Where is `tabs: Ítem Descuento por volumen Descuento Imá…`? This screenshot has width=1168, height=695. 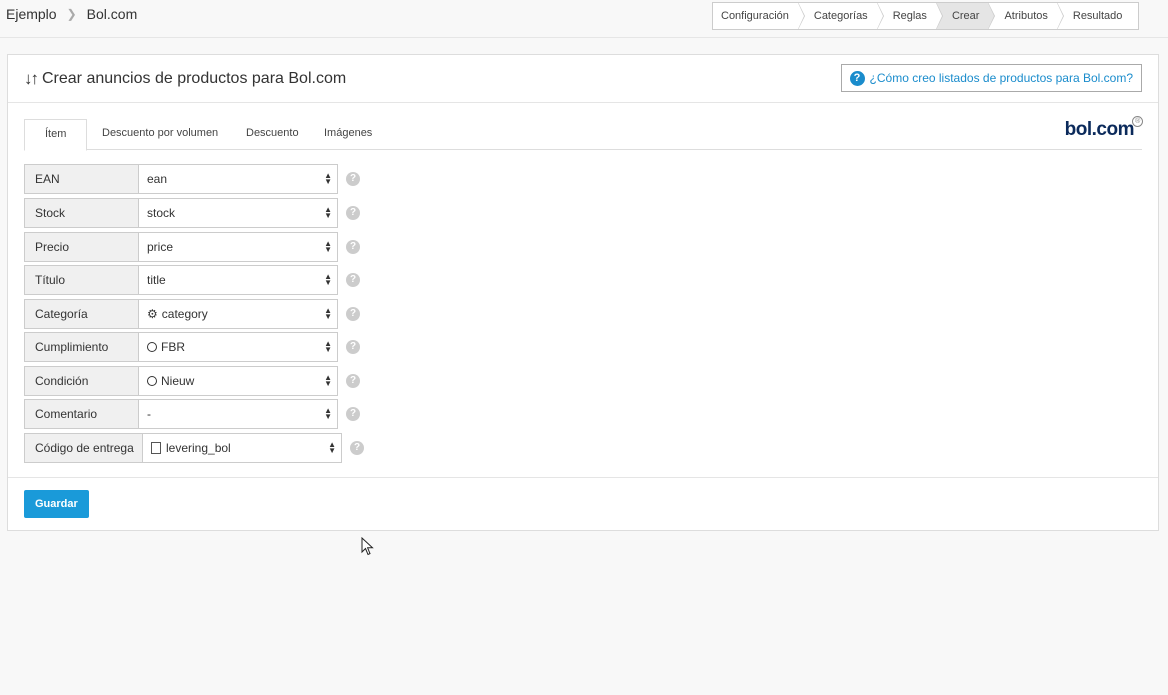
tabs: Ítem Descuento por volumen Descuento Imá… is located at coordinates (583, 133).